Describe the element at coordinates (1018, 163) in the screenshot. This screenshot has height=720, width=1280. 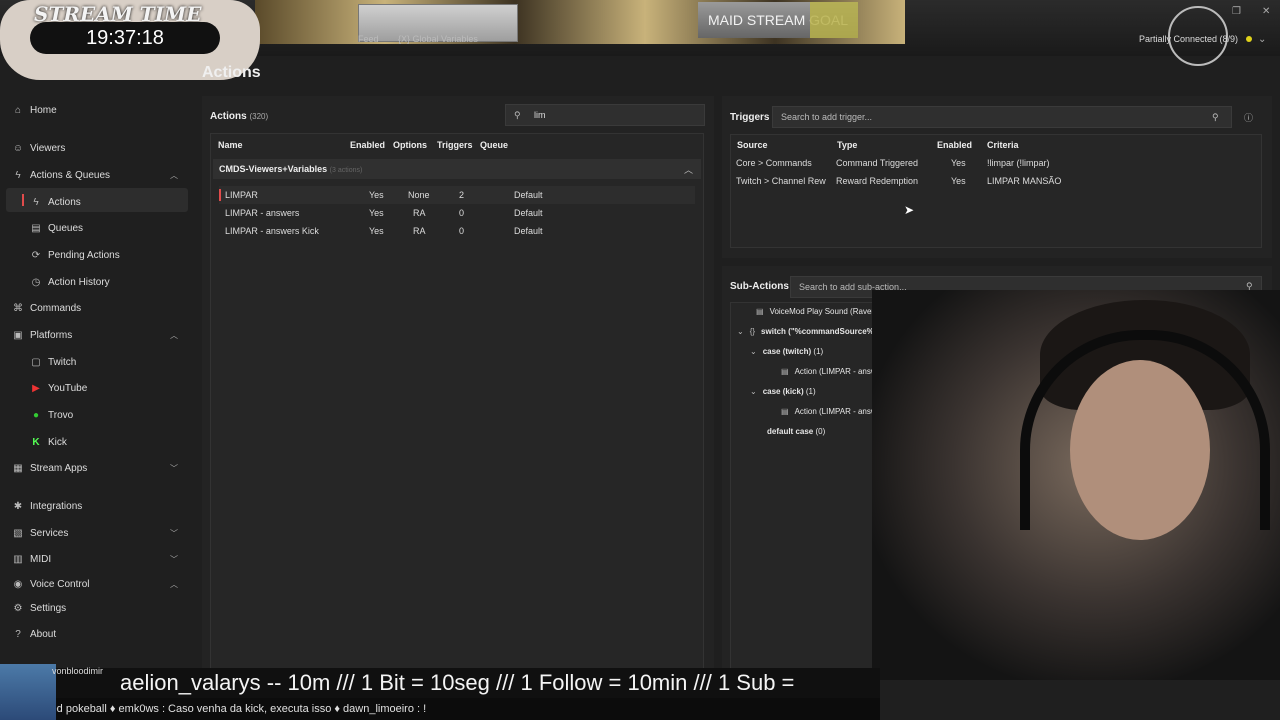
I see `trigger-criteria: !limpar (!limpar)` at that location.